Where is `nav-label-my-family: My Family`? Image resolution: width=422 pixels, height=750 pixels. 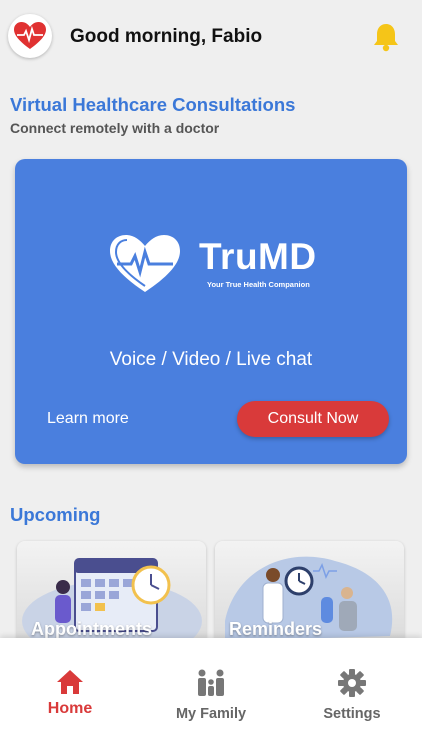
nav-label-my-family: My Family is located at coordinates (211, 714).